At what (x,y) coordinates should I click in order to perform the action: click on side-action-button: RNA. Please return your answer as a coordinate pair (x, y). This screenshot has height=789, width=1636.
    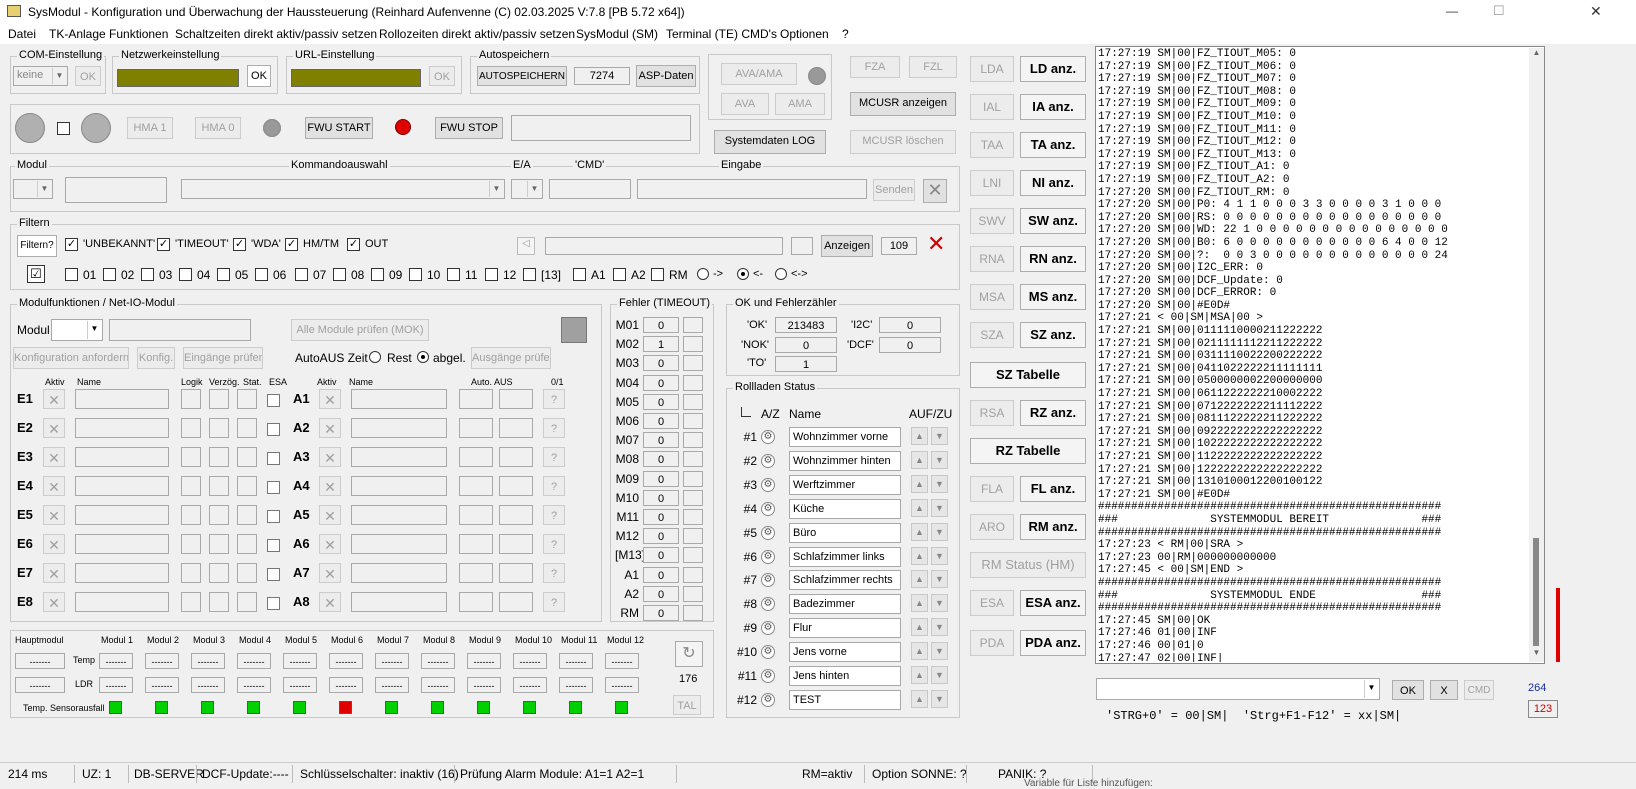
    Looking at the image, I should click on (992, 259).